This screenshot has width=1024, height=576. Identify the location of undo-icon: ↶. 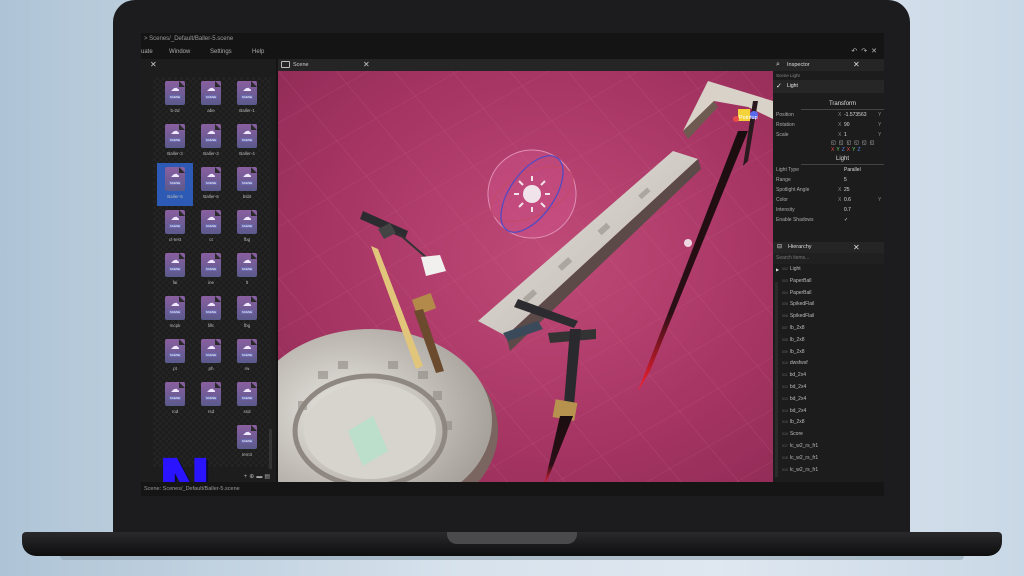
(856, 51).